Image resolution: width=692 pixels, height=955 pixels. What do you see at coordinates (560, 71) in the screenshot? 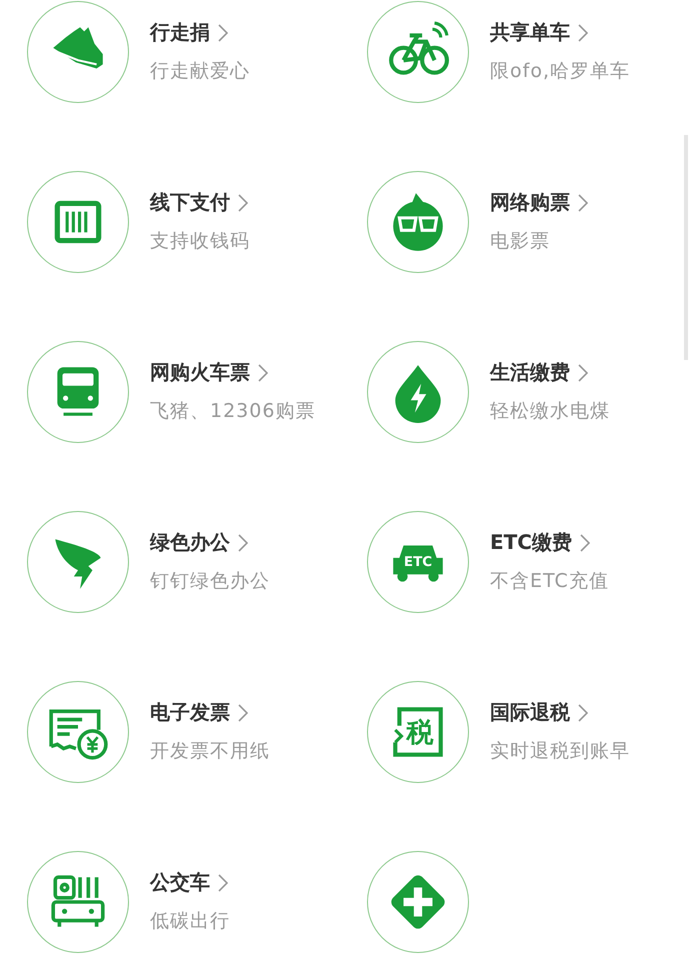
I see `service-description: 限ofo,哈罗单车` at bounding box center [560, 71].